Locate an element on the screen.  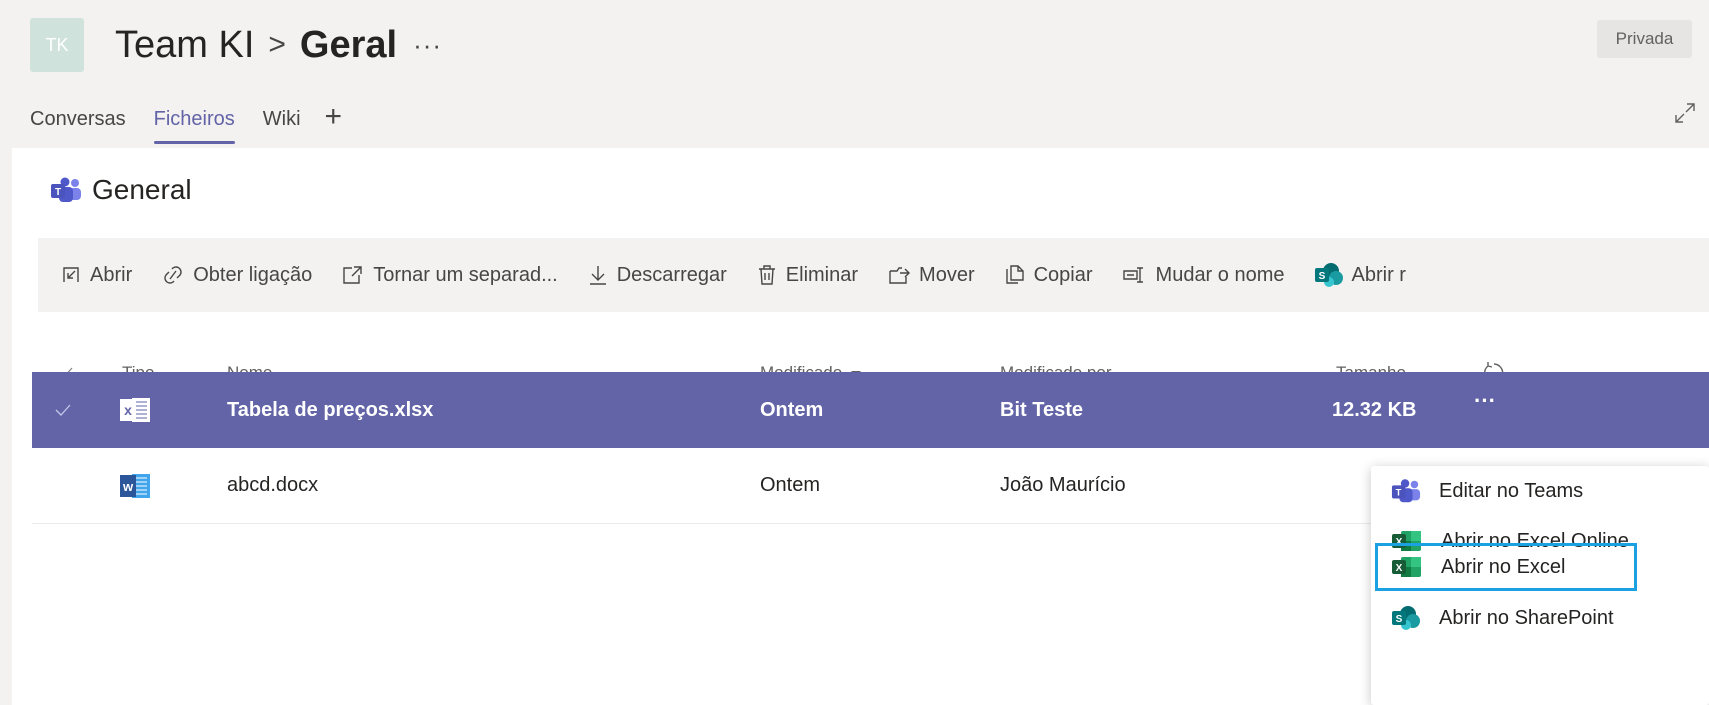
privacy-badge: Privada is located at coordinates (1644, 39).